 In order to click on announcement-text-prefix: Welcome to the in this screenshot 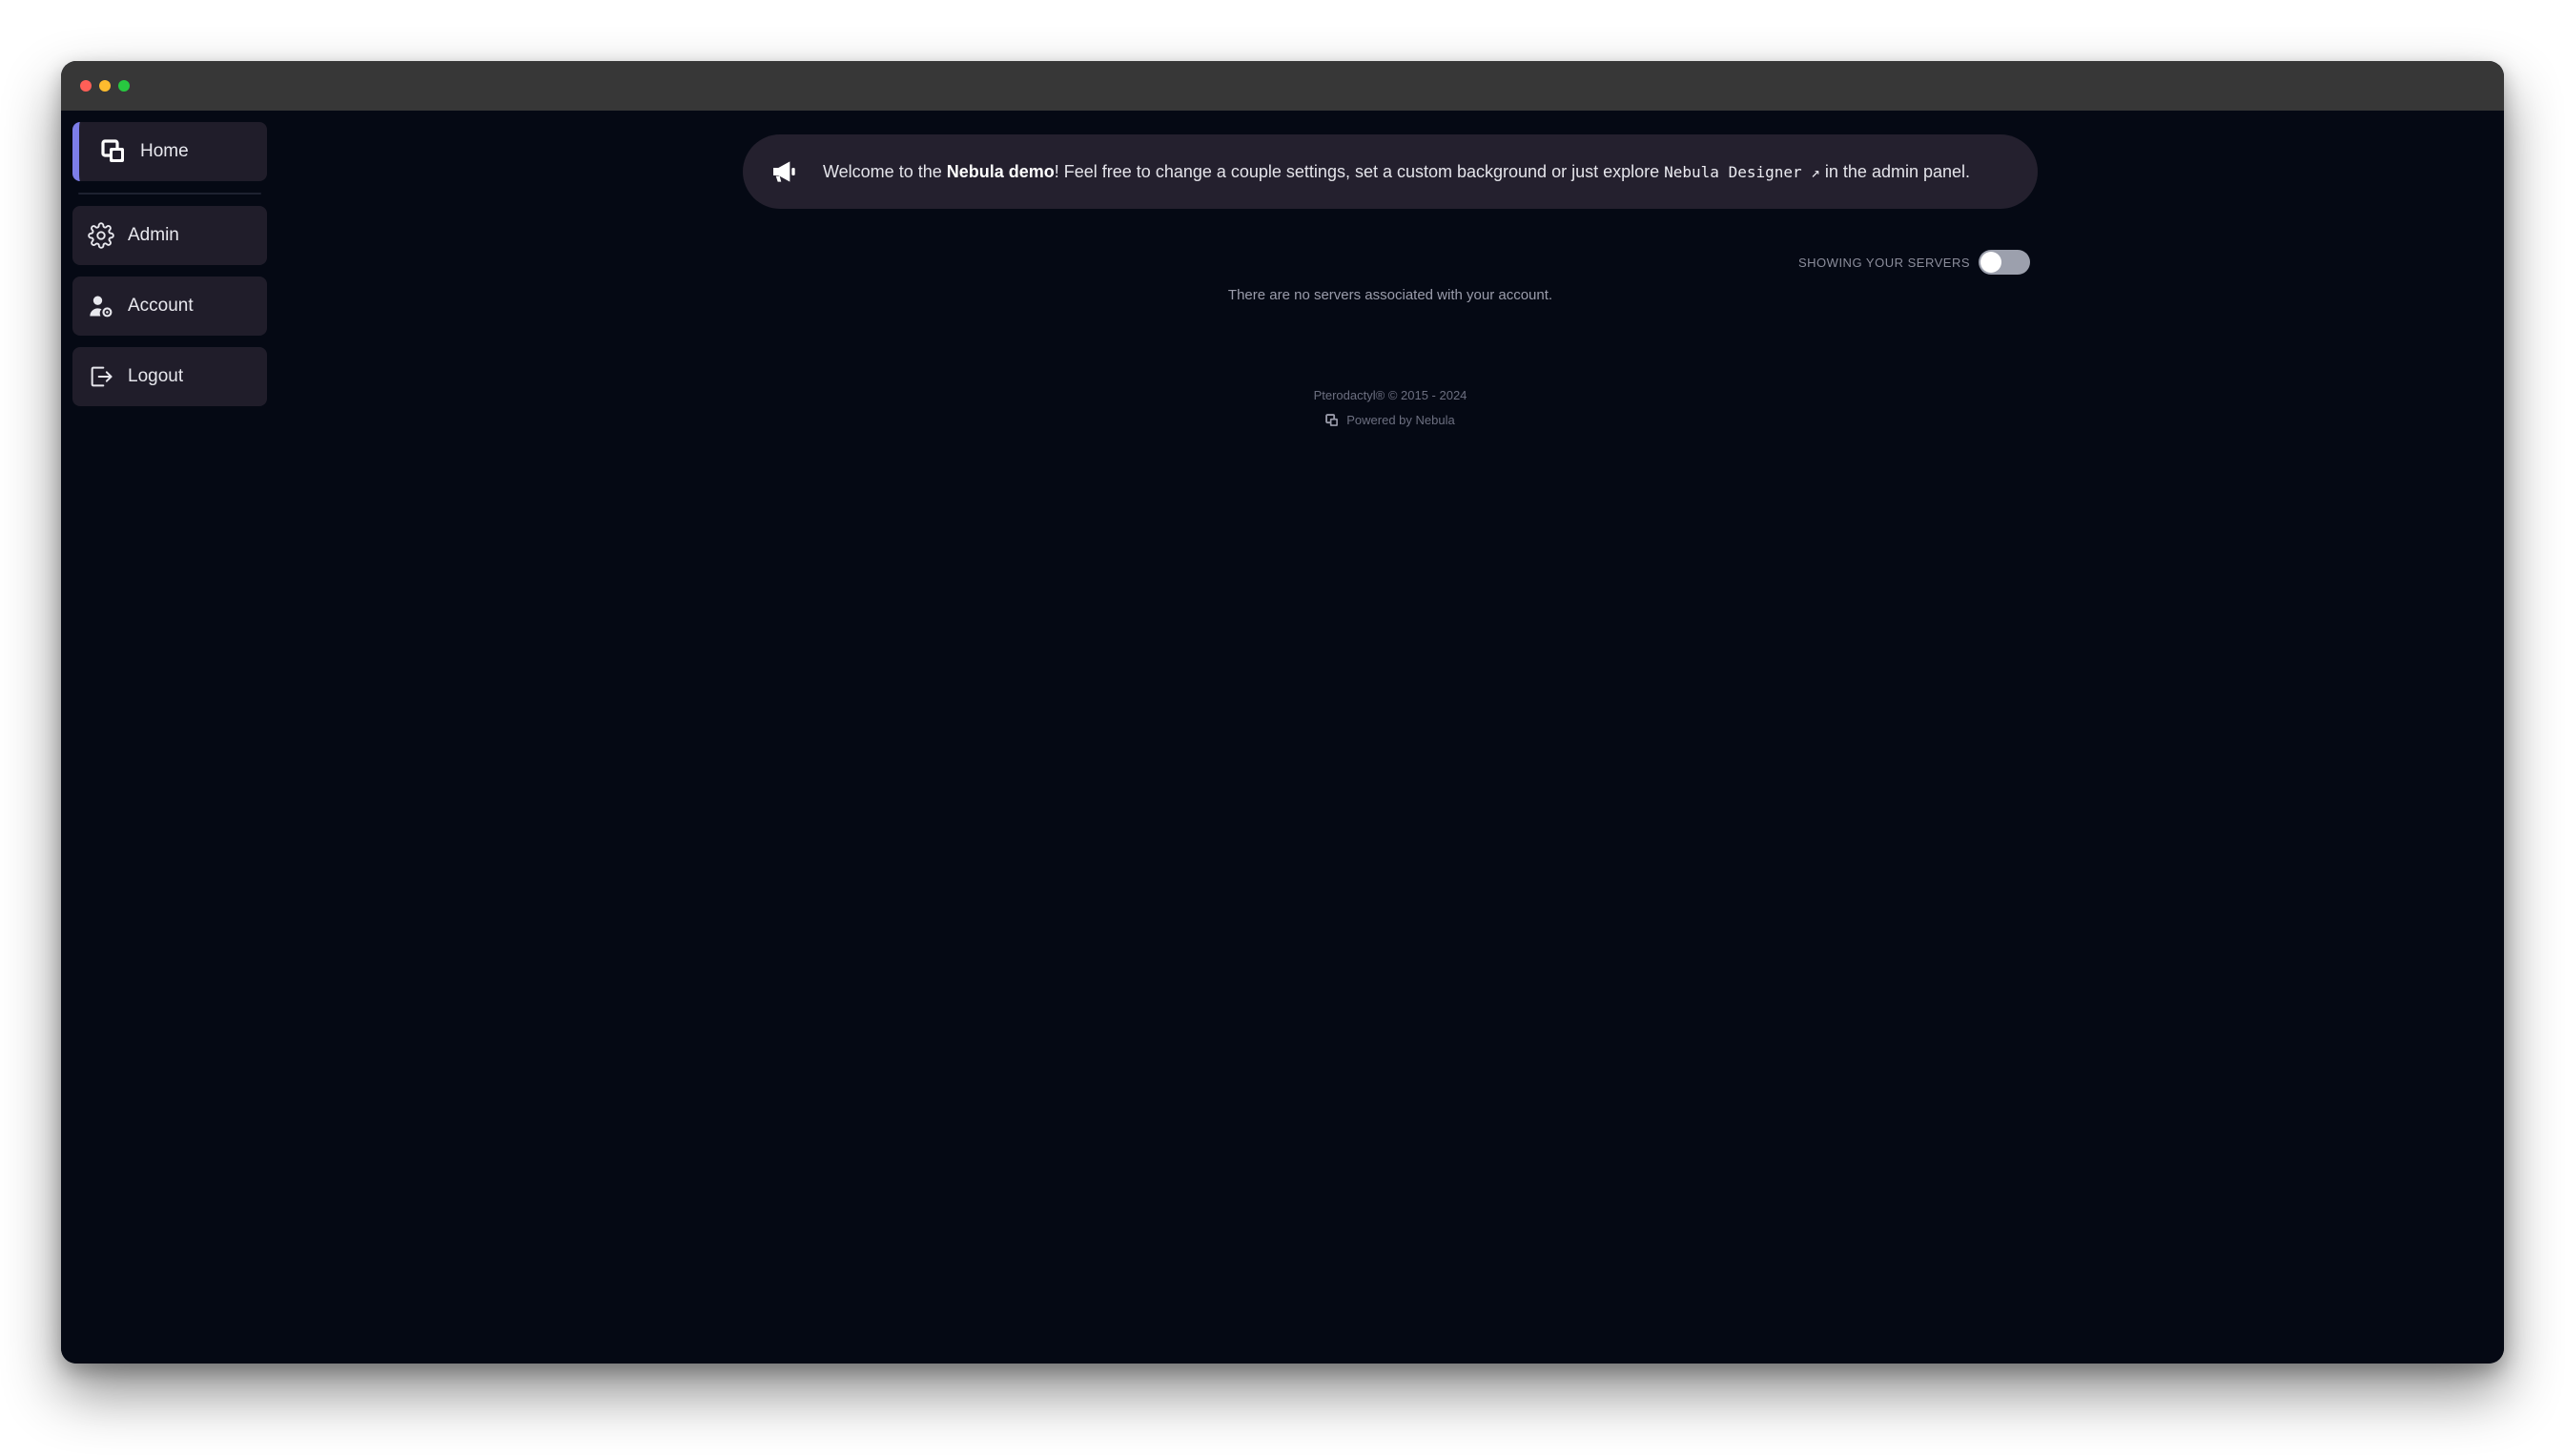, I will do `click(885, 171)`.